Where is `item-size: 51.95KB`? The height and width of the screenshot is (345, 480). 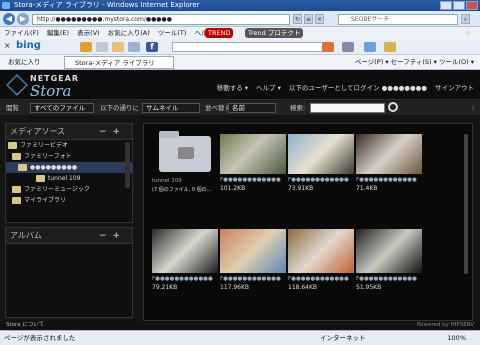 item-size: 51.95KB is located at coordinates (369, 287).